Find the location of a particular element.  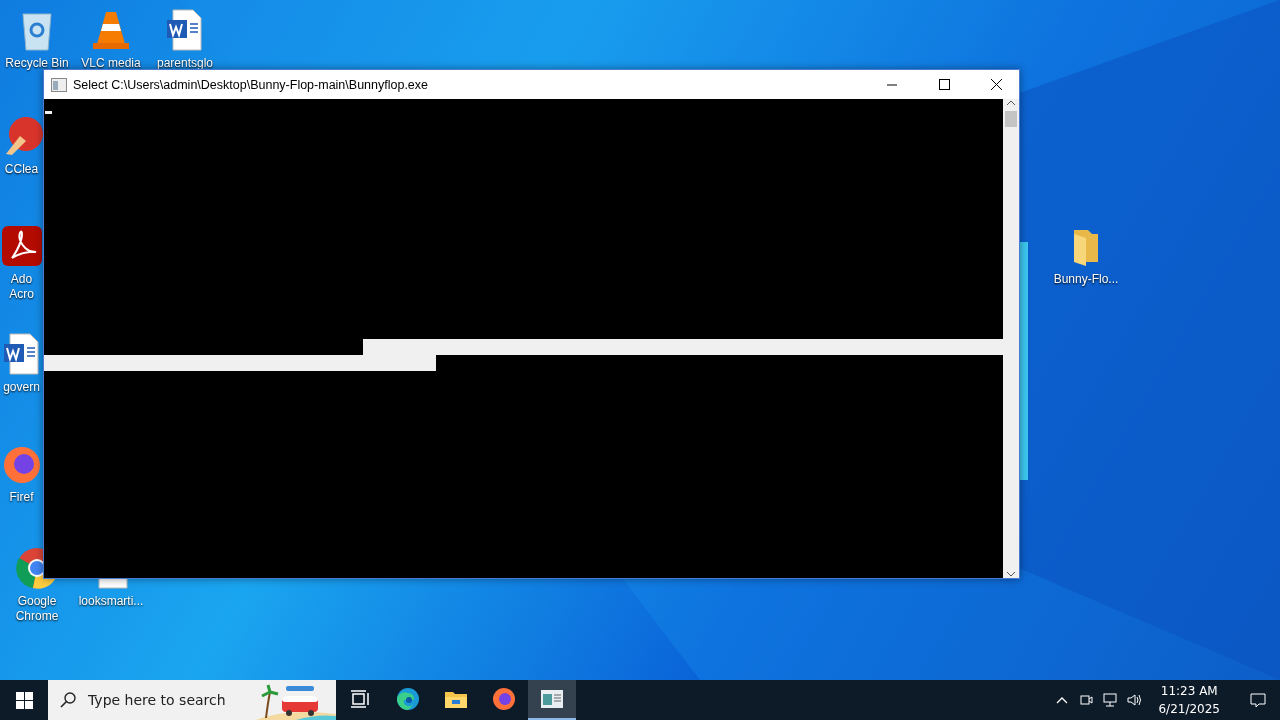

icon-label: CClea is located at coordinates (21, 169).